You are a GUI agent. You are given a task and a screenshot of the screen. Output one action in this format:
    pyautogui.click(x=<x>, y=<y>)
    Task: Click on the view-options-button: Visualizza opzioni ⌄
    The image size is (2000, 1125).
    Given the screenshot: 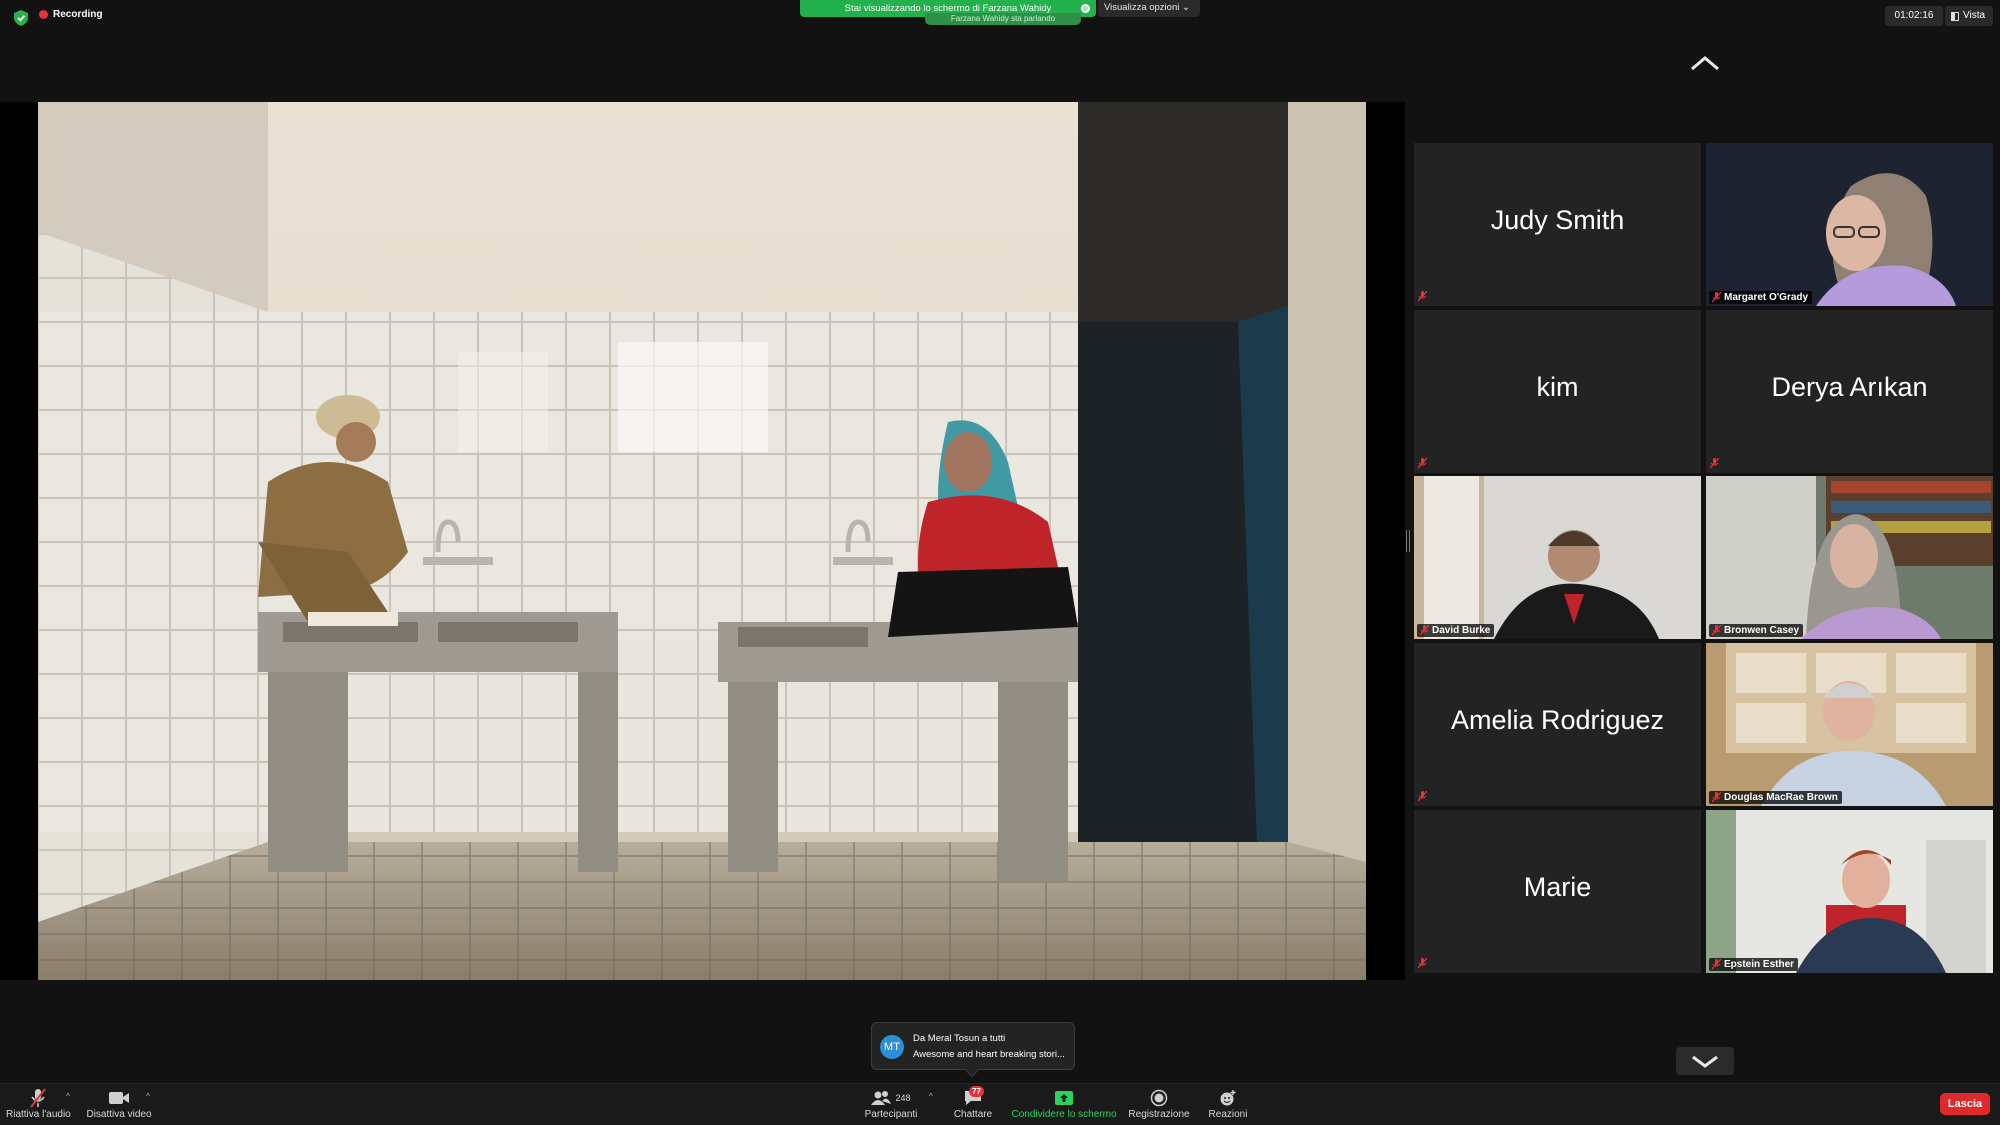 What is the action you would take?
    pyautogui.click(x=1149, y=8)
    